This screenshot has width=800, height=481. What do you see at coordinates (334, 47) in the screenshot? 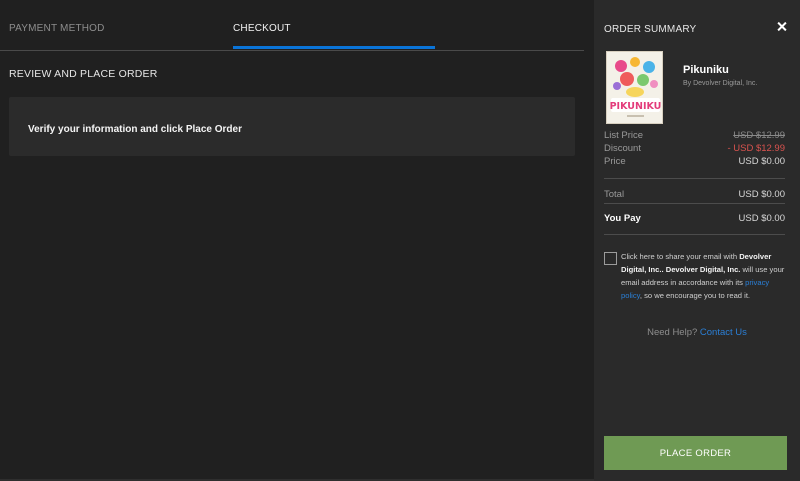
I see `active-tab-indicator` at bounding box center [334, 47].